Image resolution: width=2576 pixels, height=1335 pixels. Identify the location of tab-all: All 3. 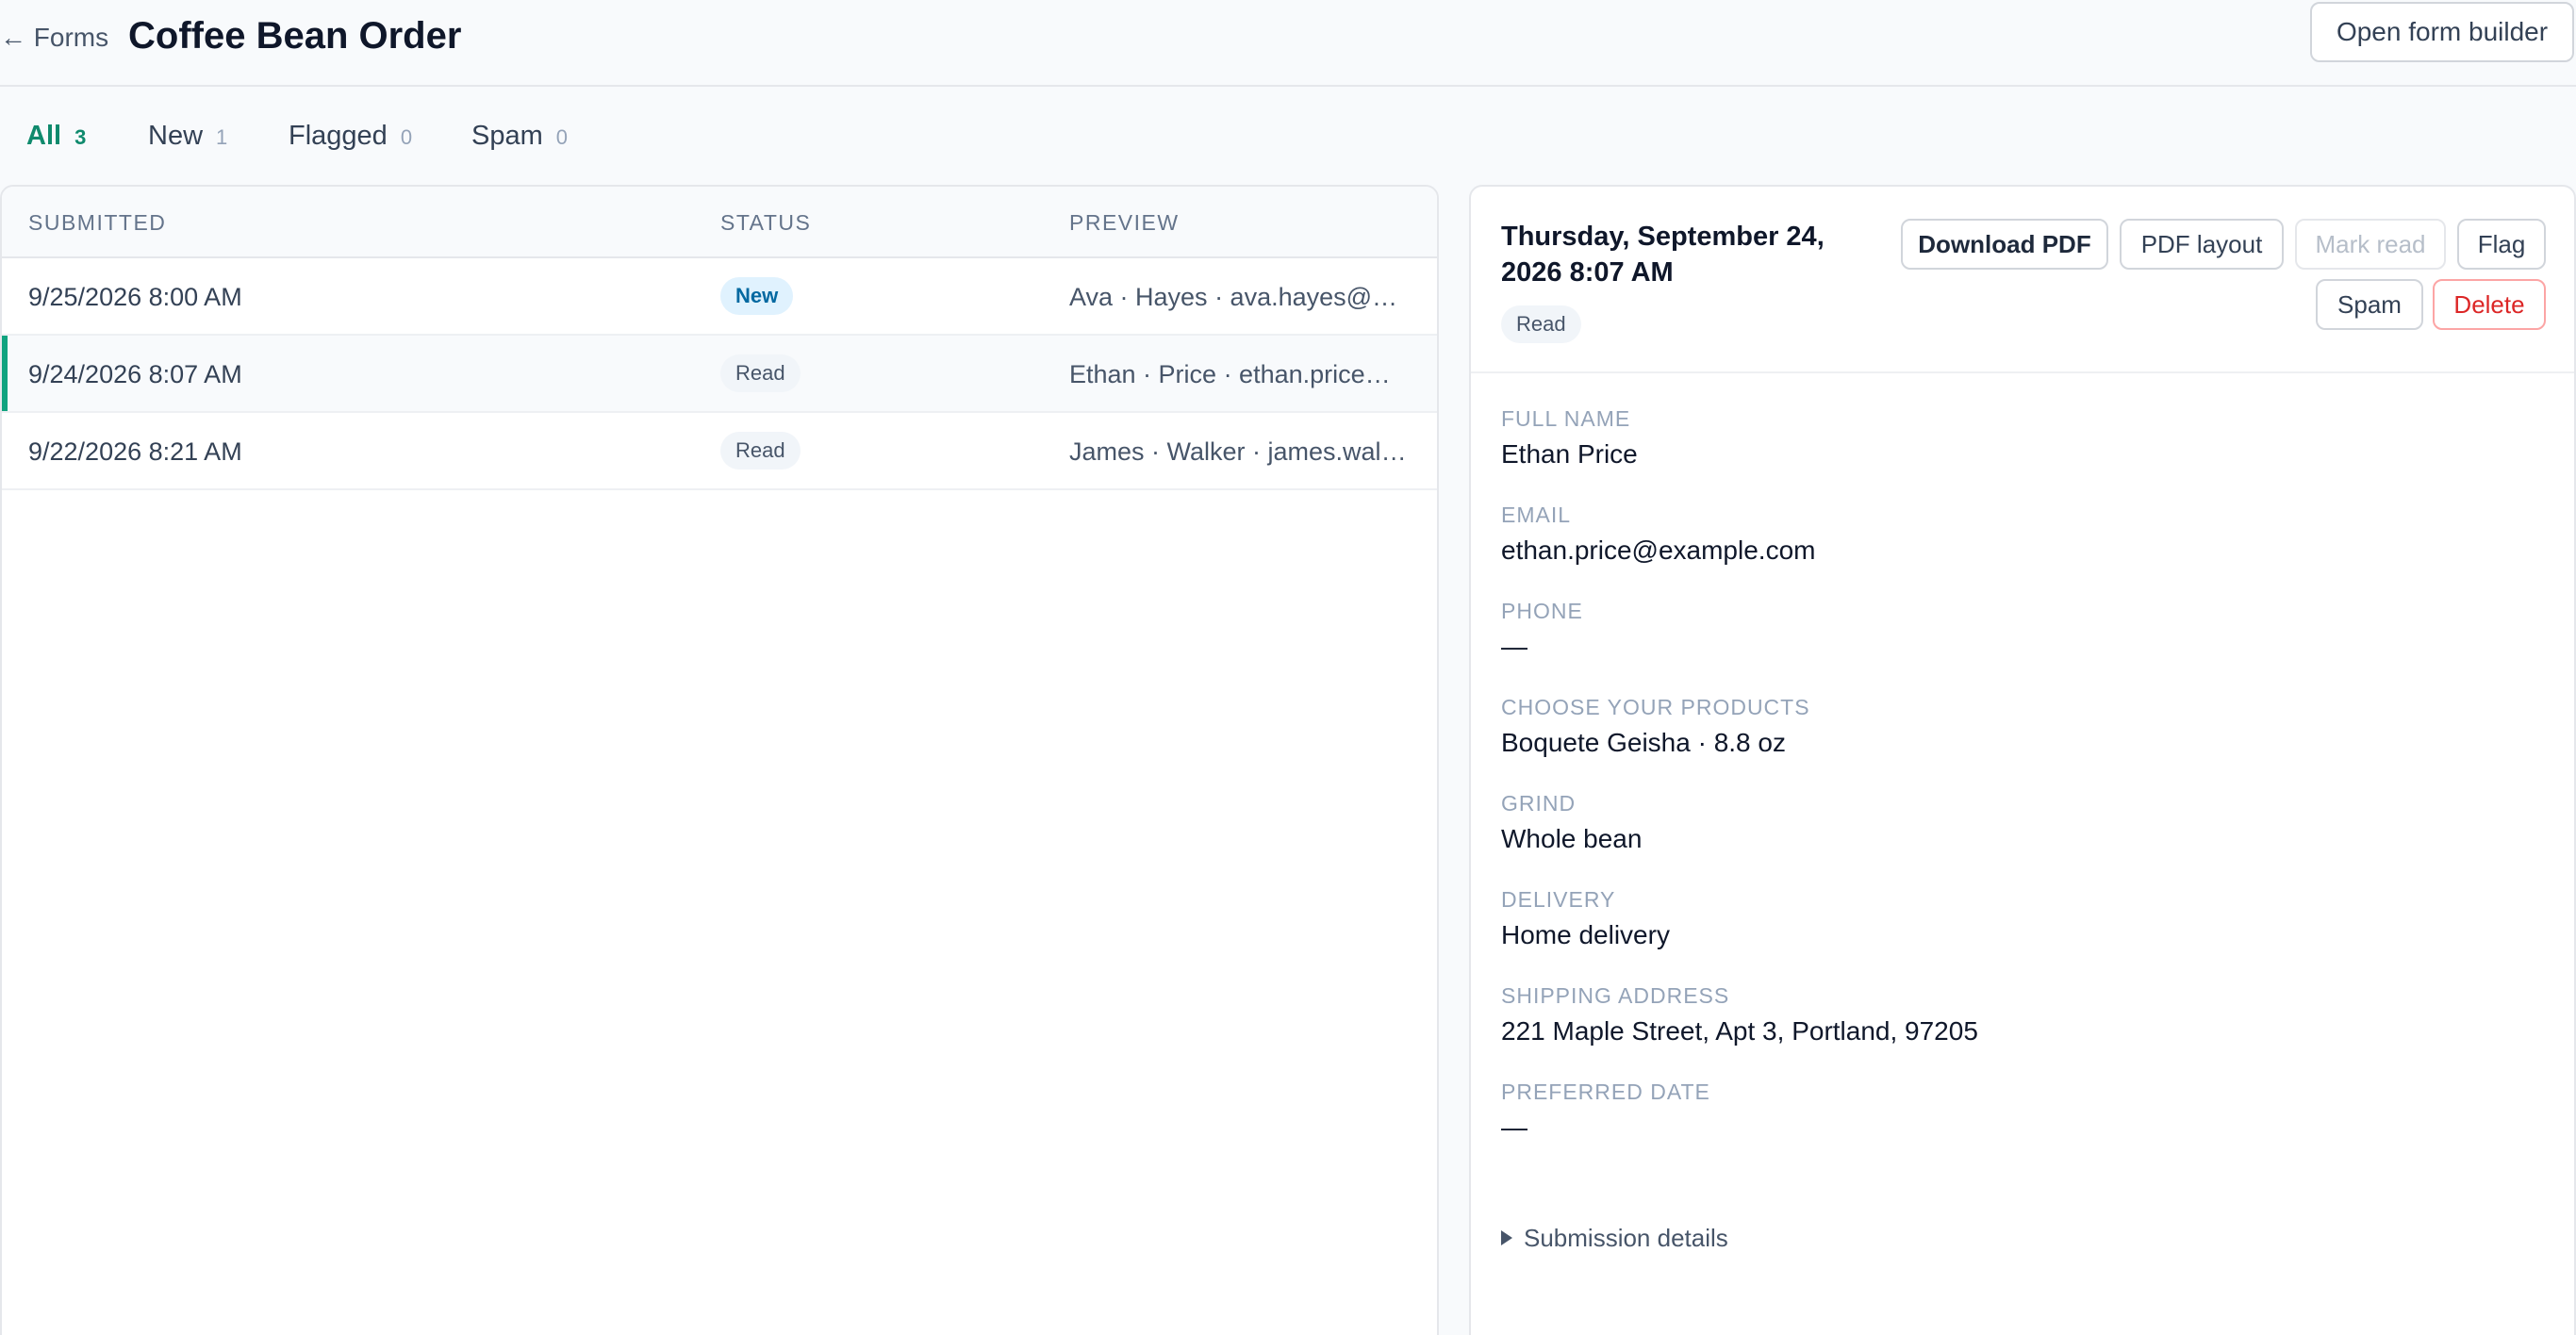
(56, 137).